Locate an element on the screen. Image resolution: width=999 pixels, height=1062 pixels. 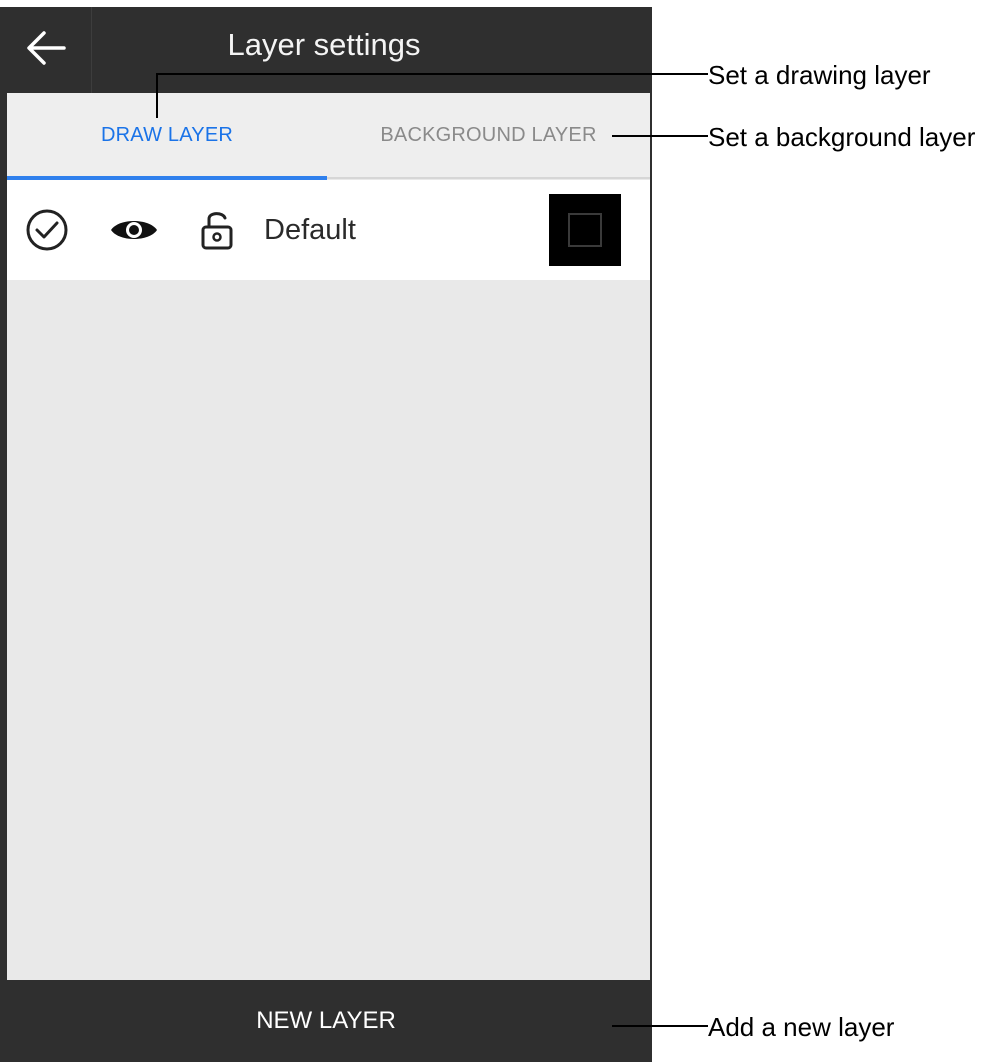
callout-background-layer: Set a background layer is located at coordinates (842, 137).